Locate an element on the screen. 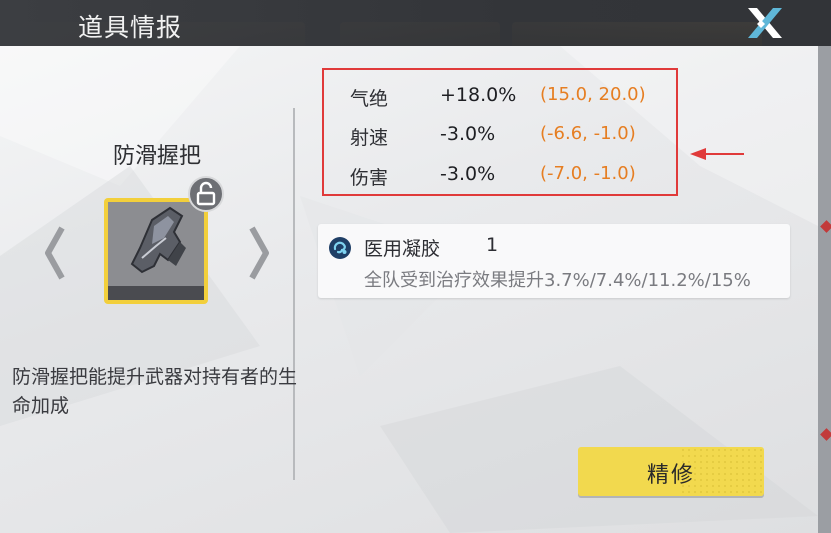 This screenshot has height=533, width=831. stat-name: 气绝 is located at coordinates (369, 99).